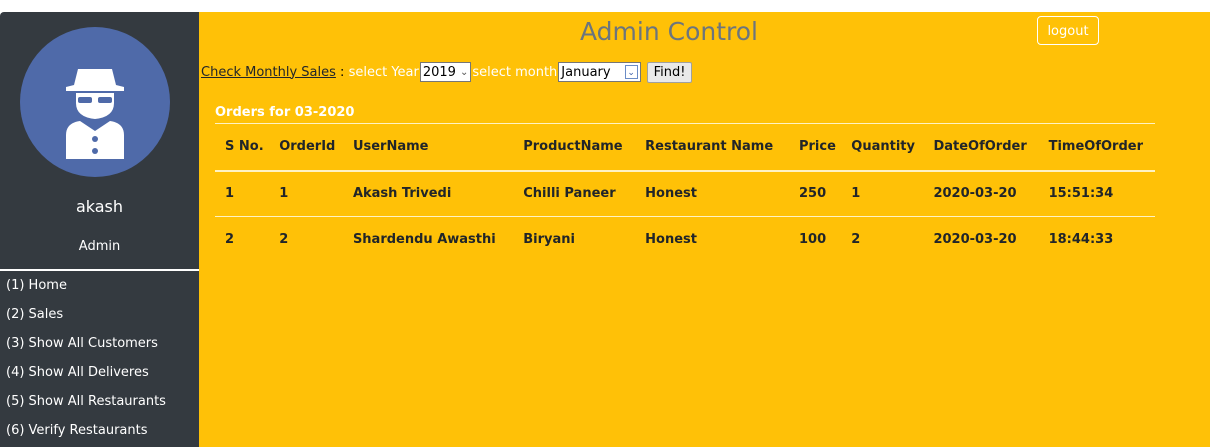  Describe the element at coordinates (569, 194) in the screenshot. I see `table-cell: Chilli Paneer` at that location.